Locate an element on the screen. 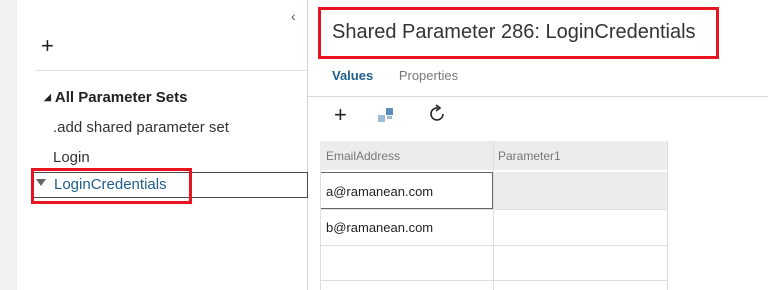 Image resolution: width=768 pixels, height=290 pixels. chevron-left-icon: ‹ is located at coordinates (293, 16).